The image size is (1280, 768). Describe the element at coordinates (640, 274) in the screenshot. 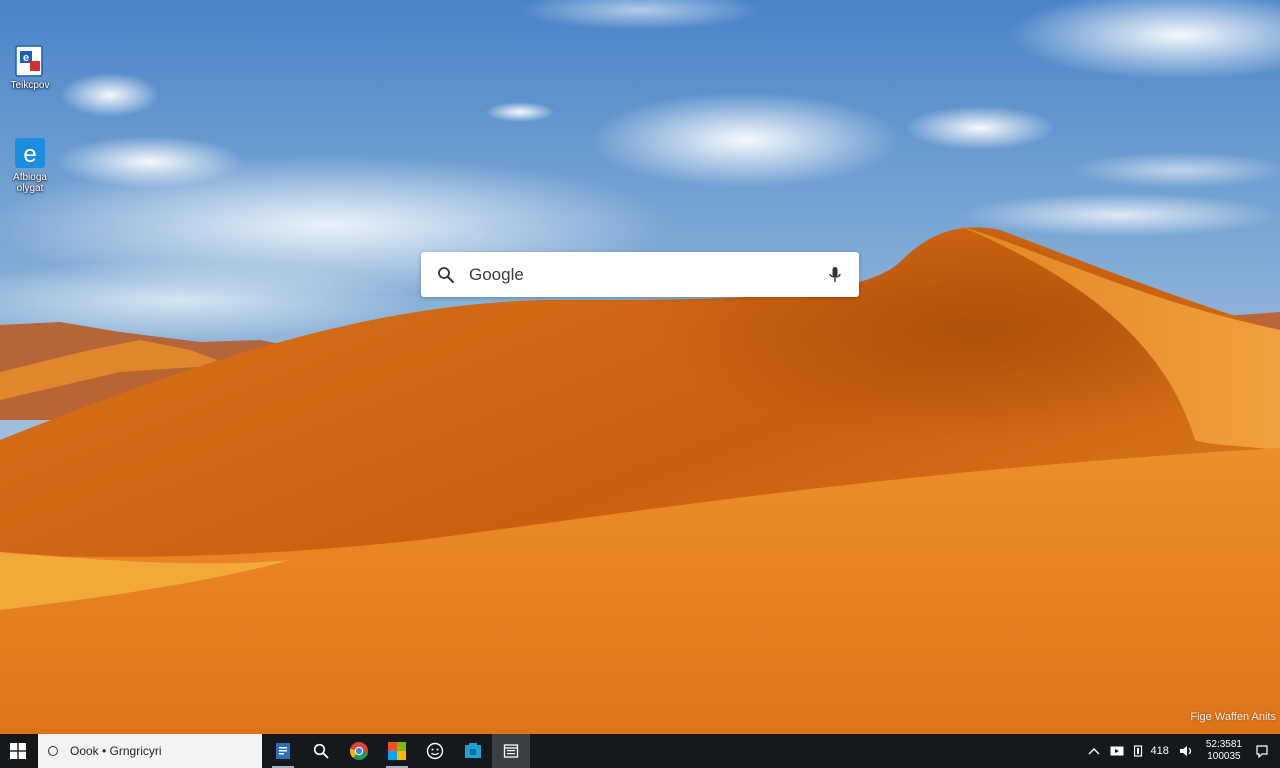

I see `google-search-bar: Google` at that location.